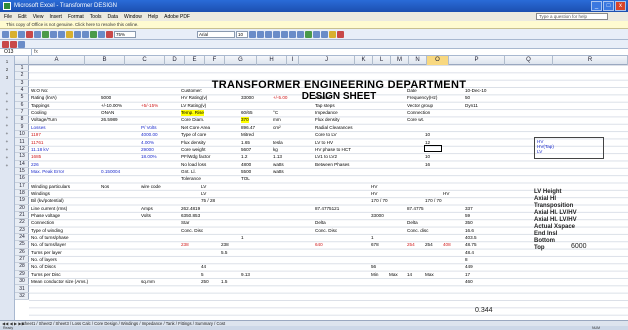  I want to click on cell-a6: Tappings, so click(40, 106).